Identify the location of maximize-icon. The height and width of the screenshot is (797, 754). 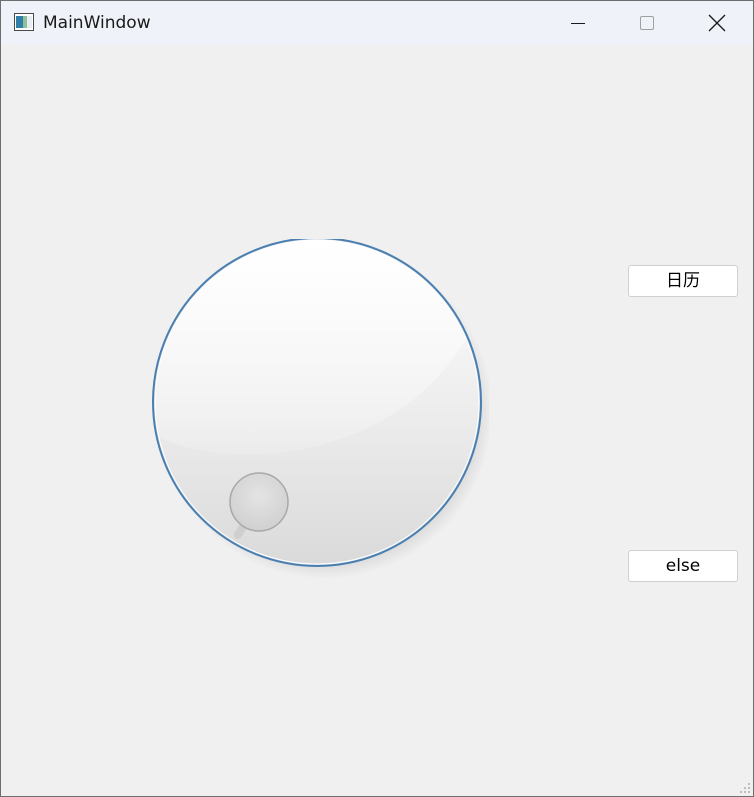
(647, 23).